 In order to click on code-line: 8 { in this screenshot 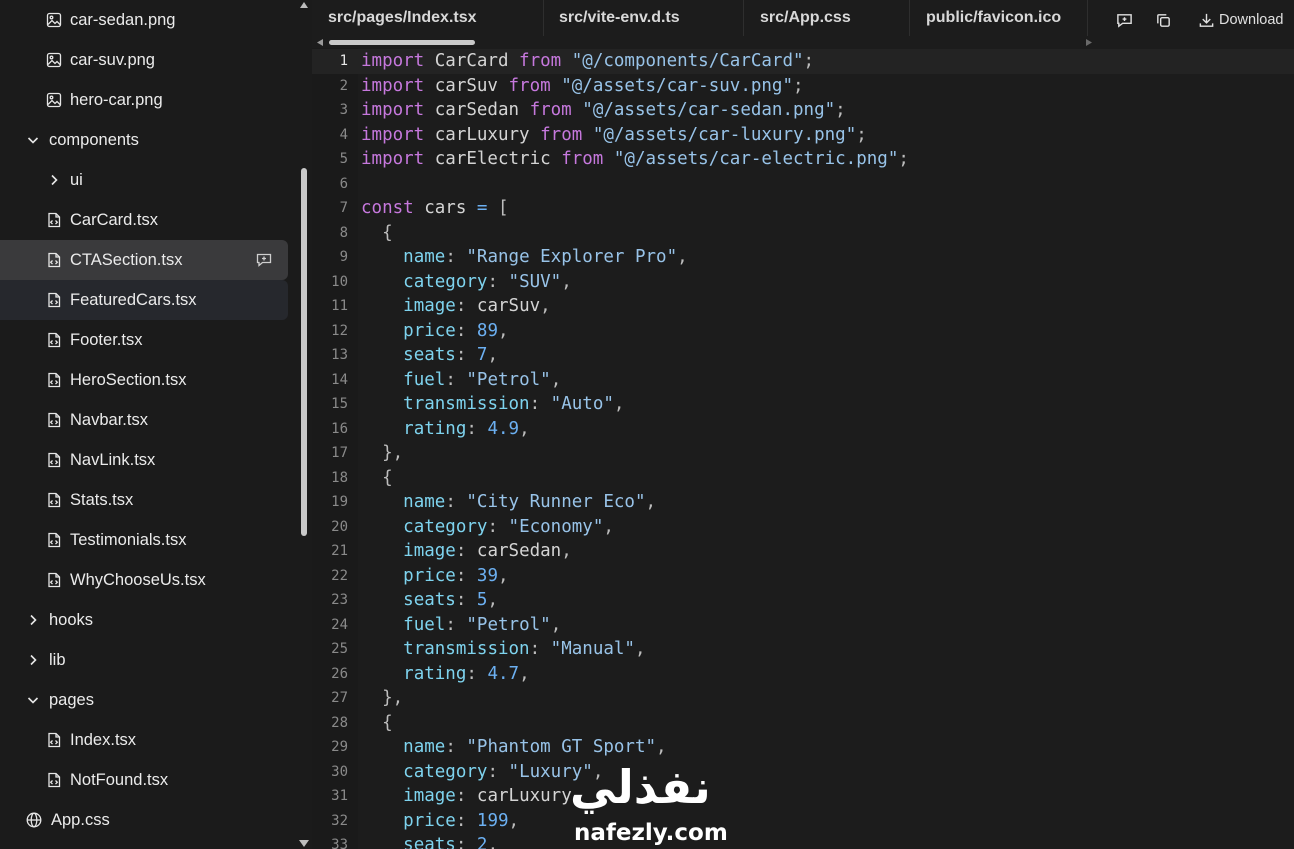, I will do `click(803, 233)`.